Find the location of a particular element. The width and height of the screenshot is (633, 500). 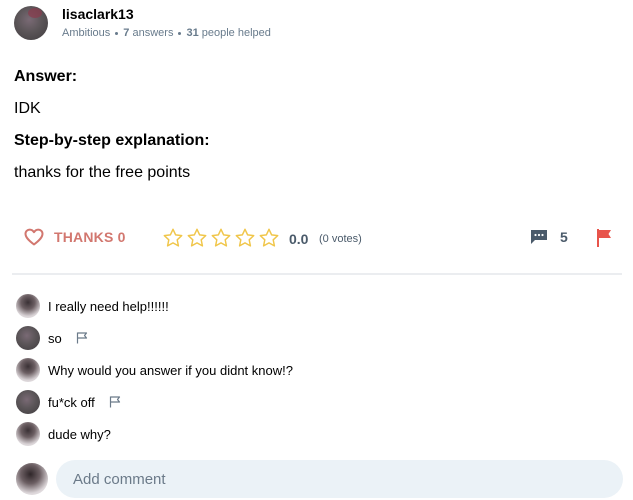

answer-text: IDK is located at coordinates (27, 108).